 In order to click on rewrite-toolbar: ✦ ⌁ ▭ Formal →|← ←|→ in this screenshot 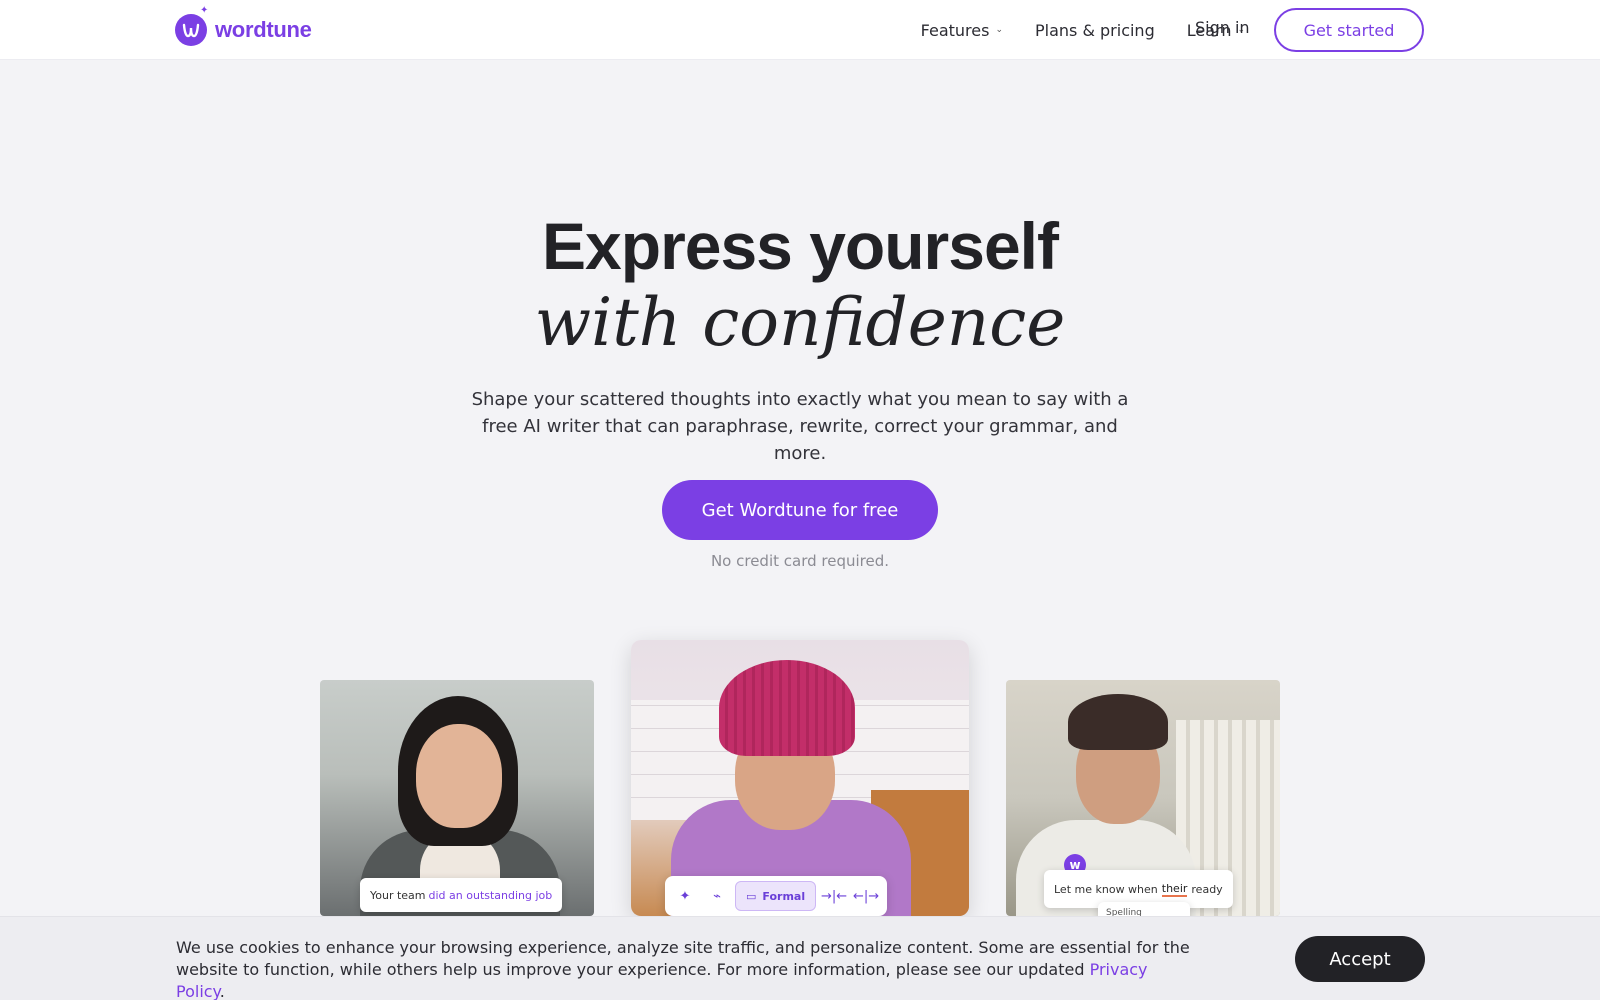, I will do `click(776, 896)`.